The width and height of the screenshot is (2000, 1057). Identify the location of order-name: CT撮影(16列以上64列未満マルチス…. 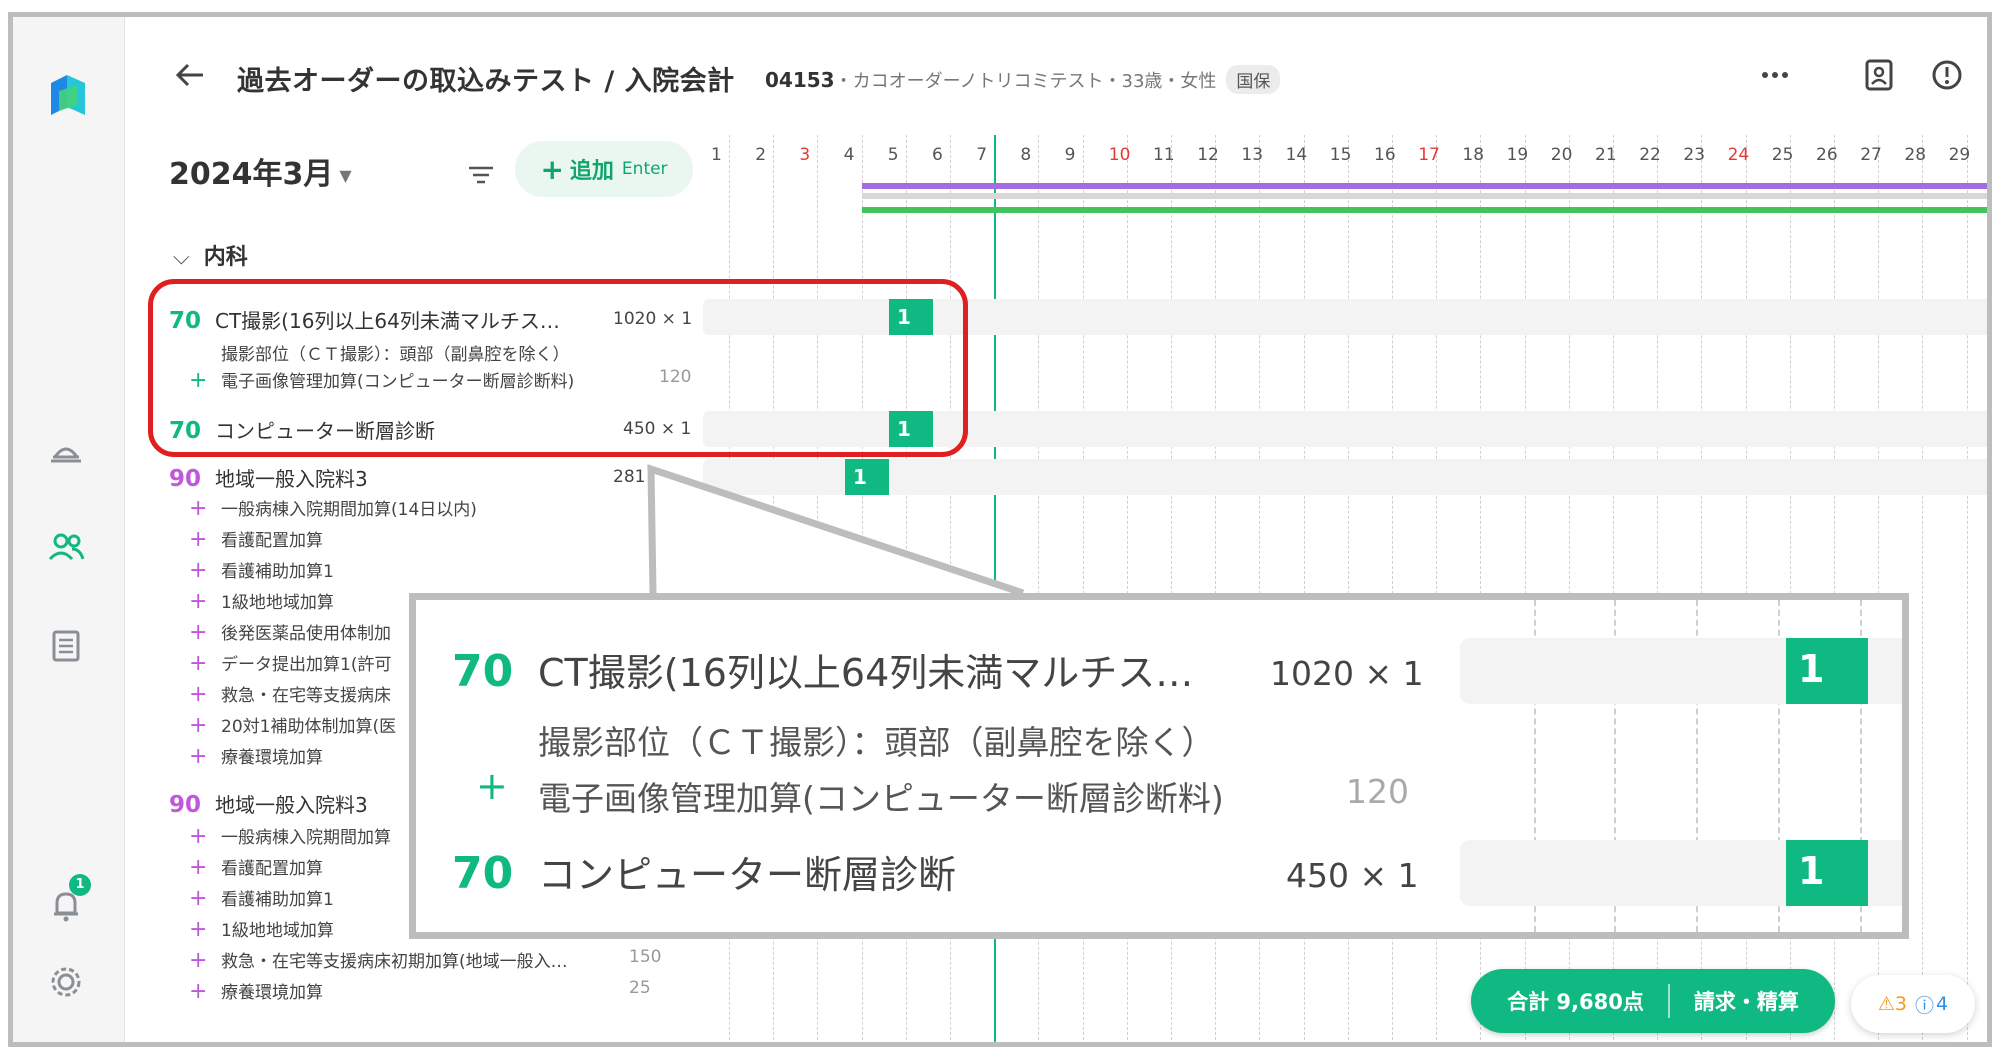
(866, 673).